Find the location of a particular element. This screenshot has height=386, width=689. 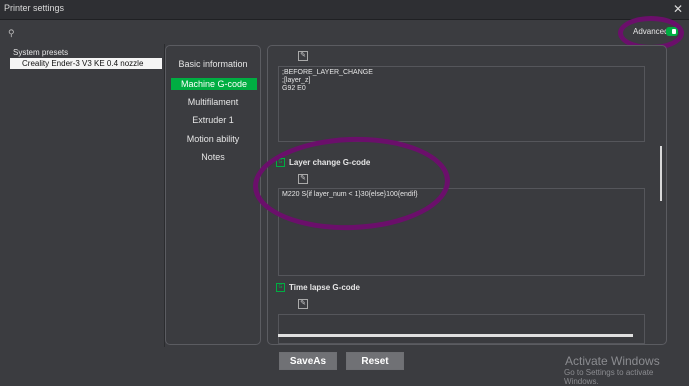

nav-item-notes: Notes is located at coordinates (213, 157).